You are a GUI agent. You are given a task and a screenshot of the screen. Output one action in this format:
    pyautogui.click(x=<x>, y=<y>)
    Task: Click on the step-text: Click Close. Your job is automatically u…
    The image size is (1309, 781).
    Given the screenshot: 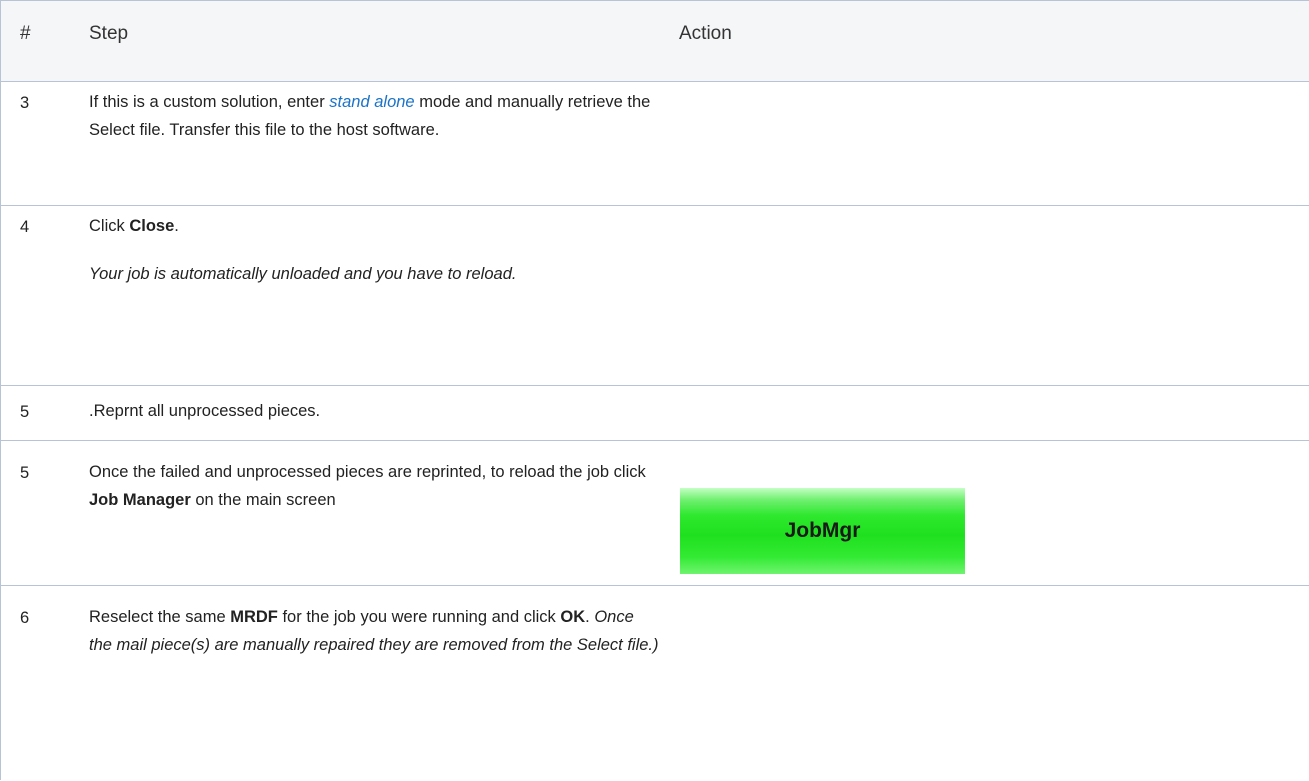 What is the action you would take?
    pyautogui.click(x=374, y=250)
    